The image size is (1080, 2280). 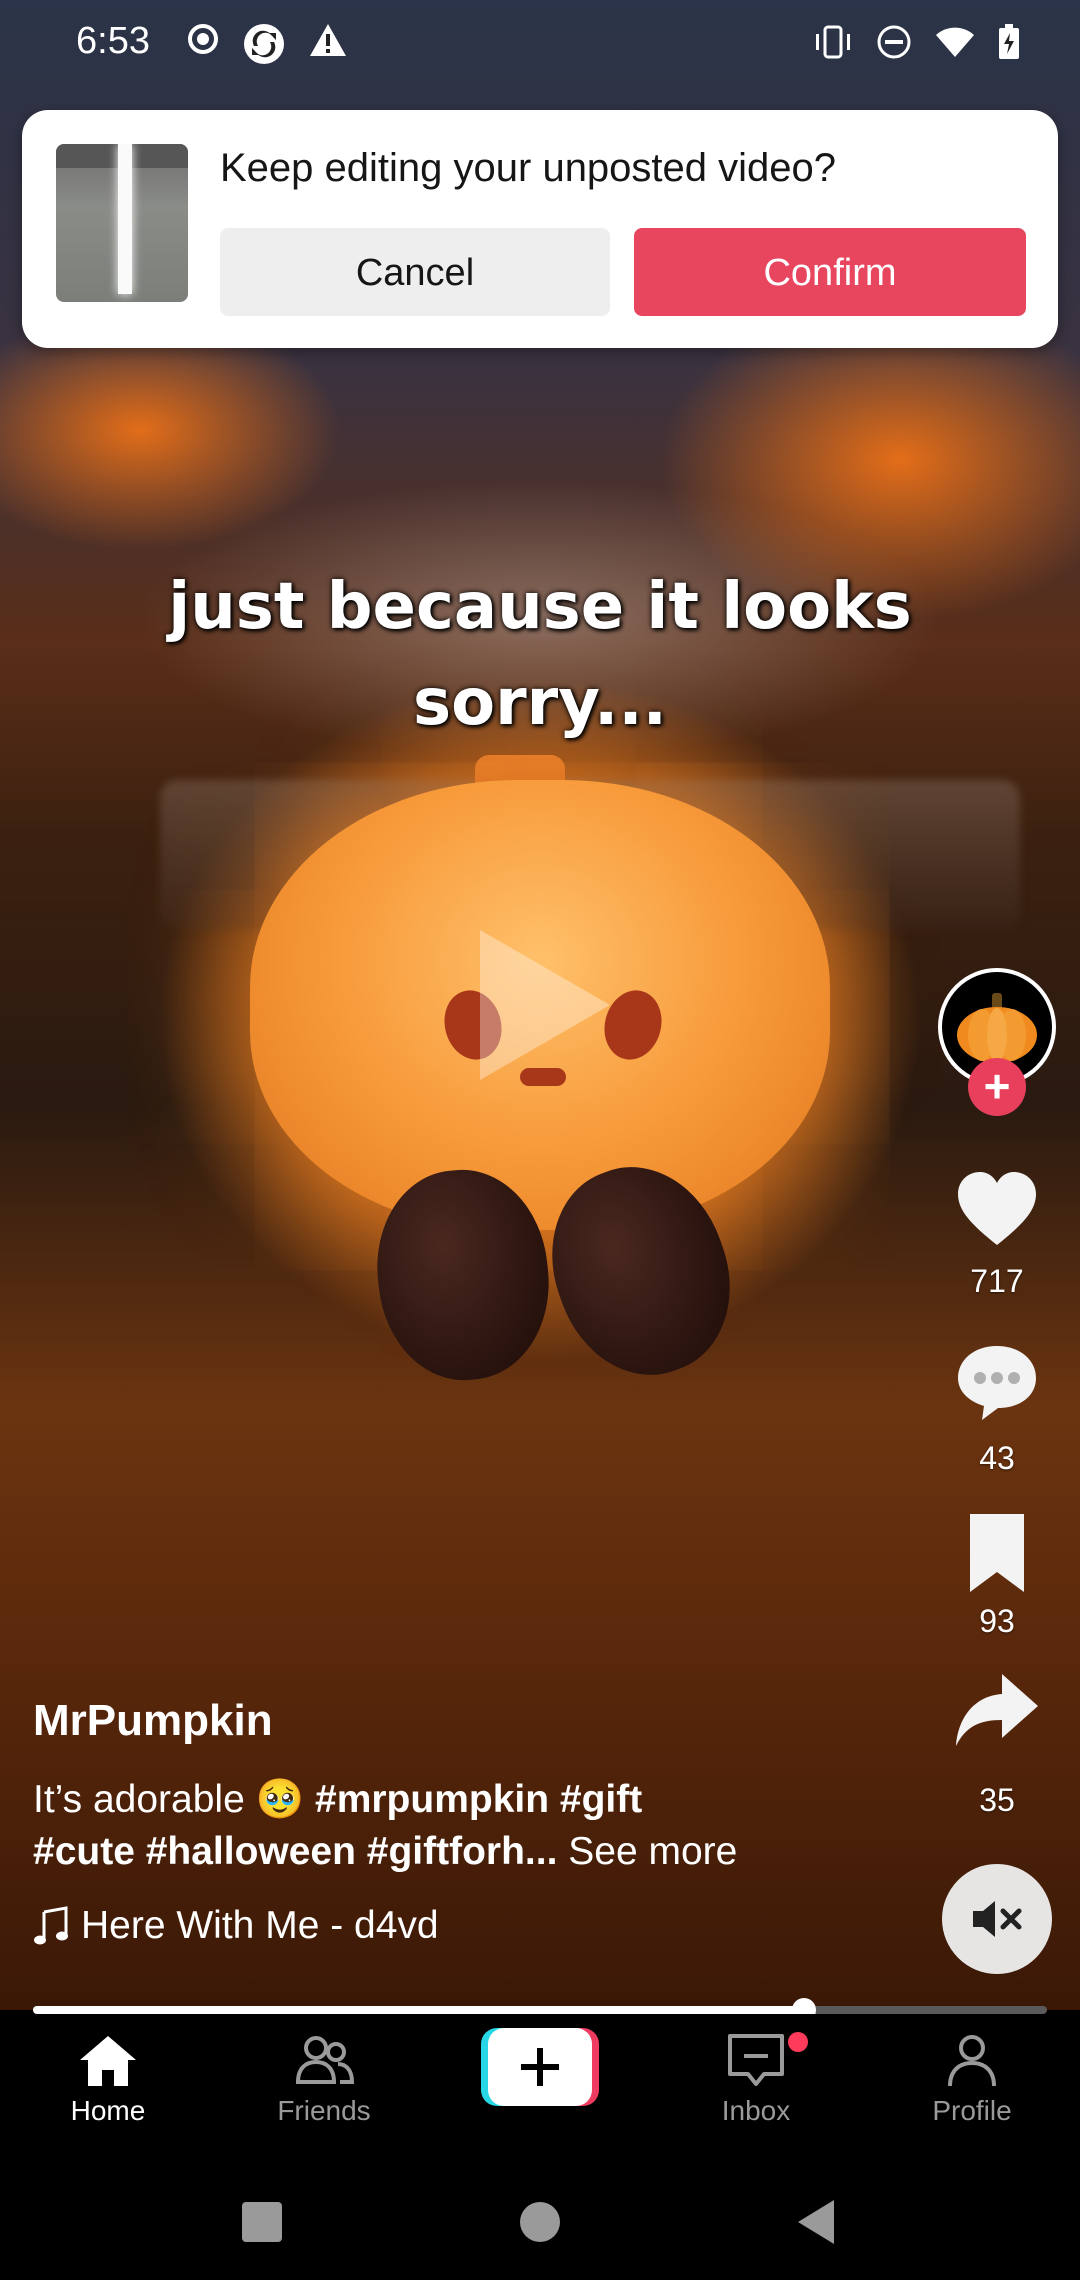 I want to click on sync-icon, so click(x=264, y=44).